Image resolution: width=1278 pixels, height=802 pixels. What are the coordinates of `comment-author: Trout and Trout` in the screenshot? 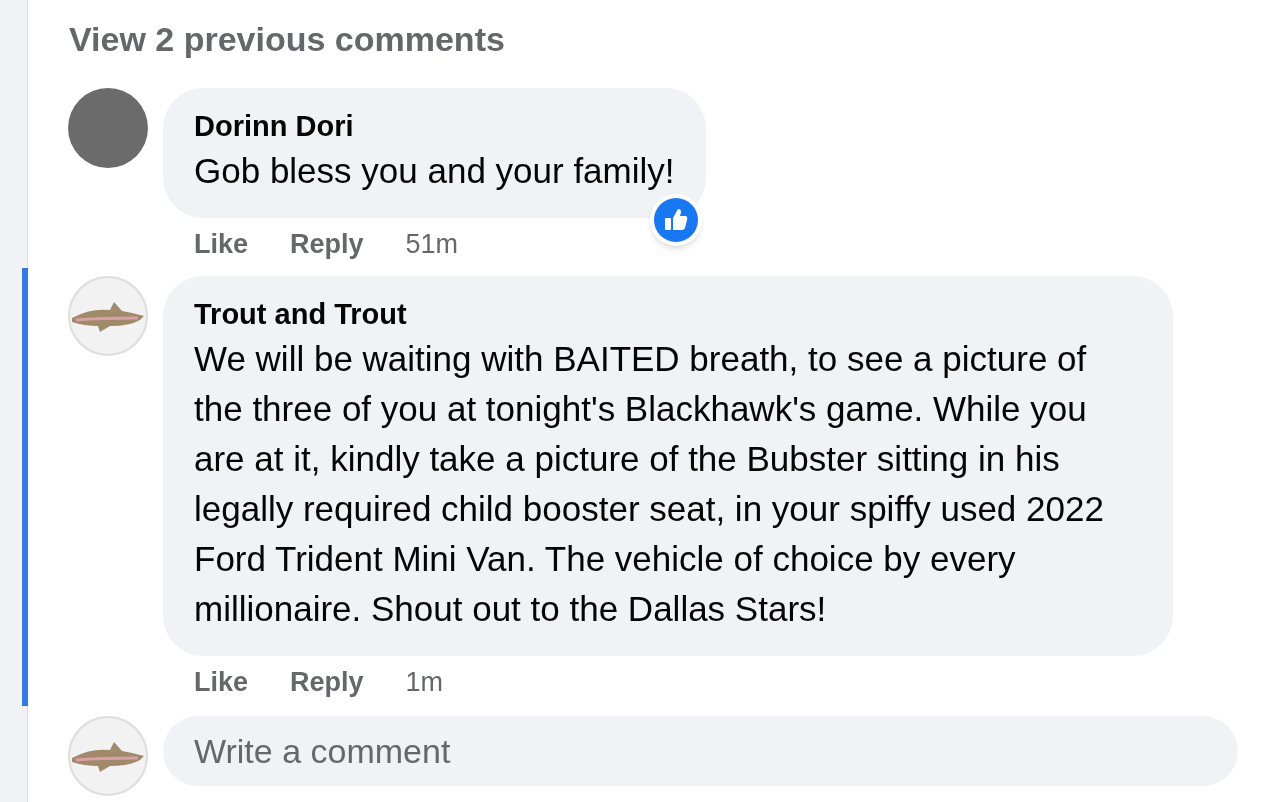 It's located at (300, 314).